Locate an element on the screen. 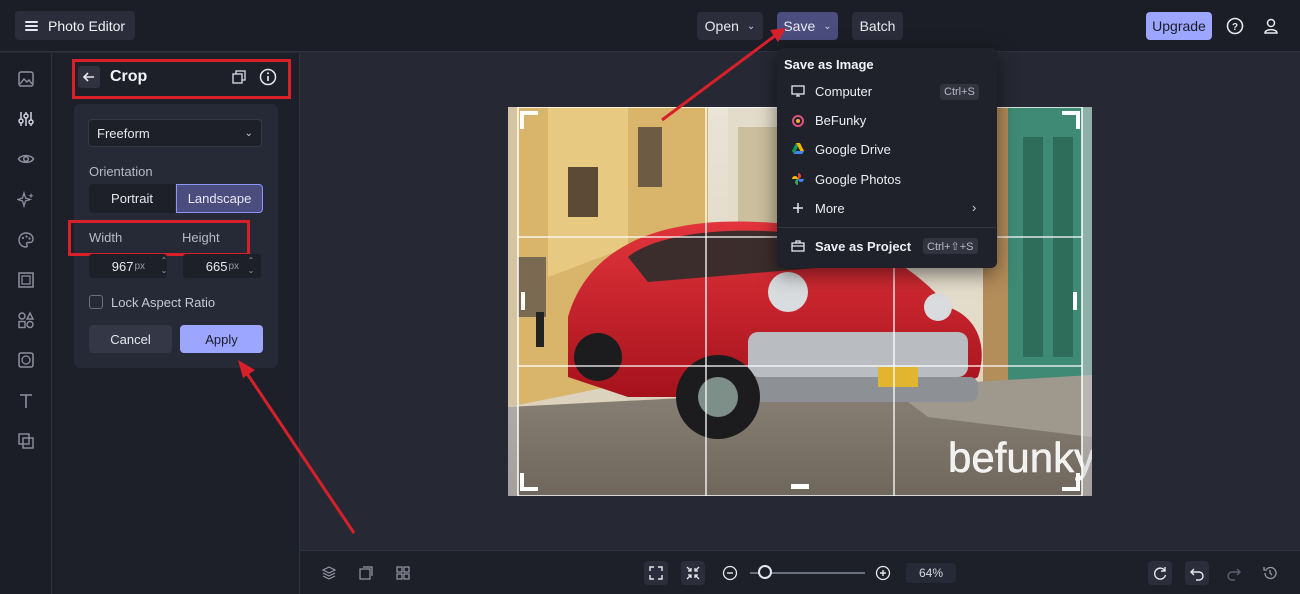 This screenshot has width=1300, height=594. ratio-select-value: Freeform is located at coordinates (123, 133).